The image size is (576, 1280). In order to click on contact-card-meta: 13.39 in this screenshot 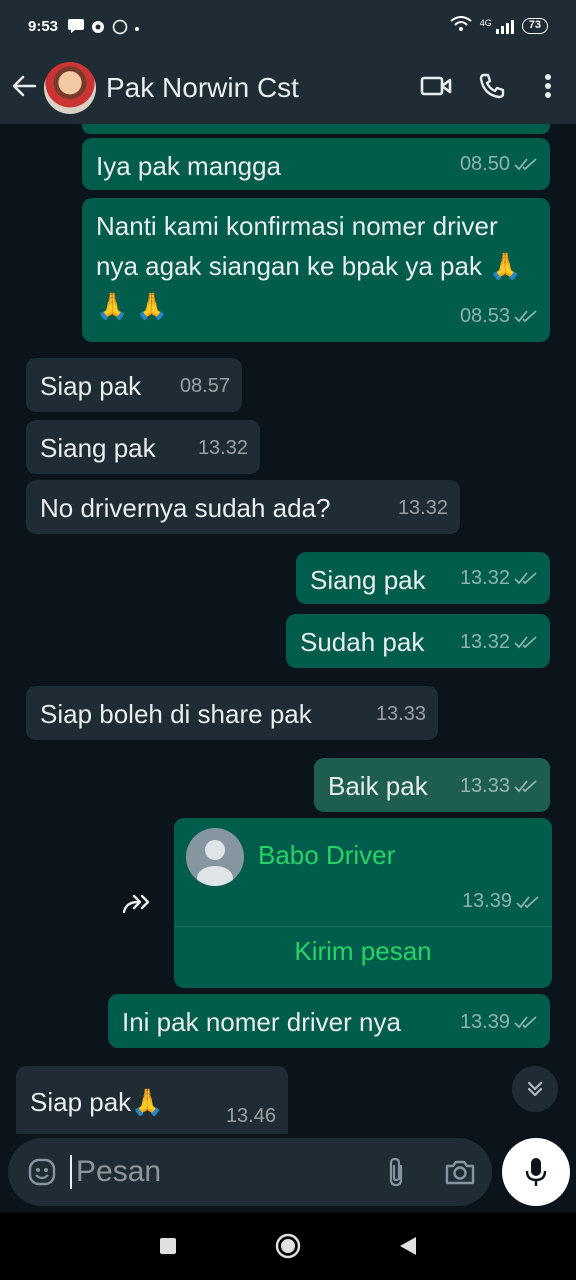, I will do `click(501, 901)`.